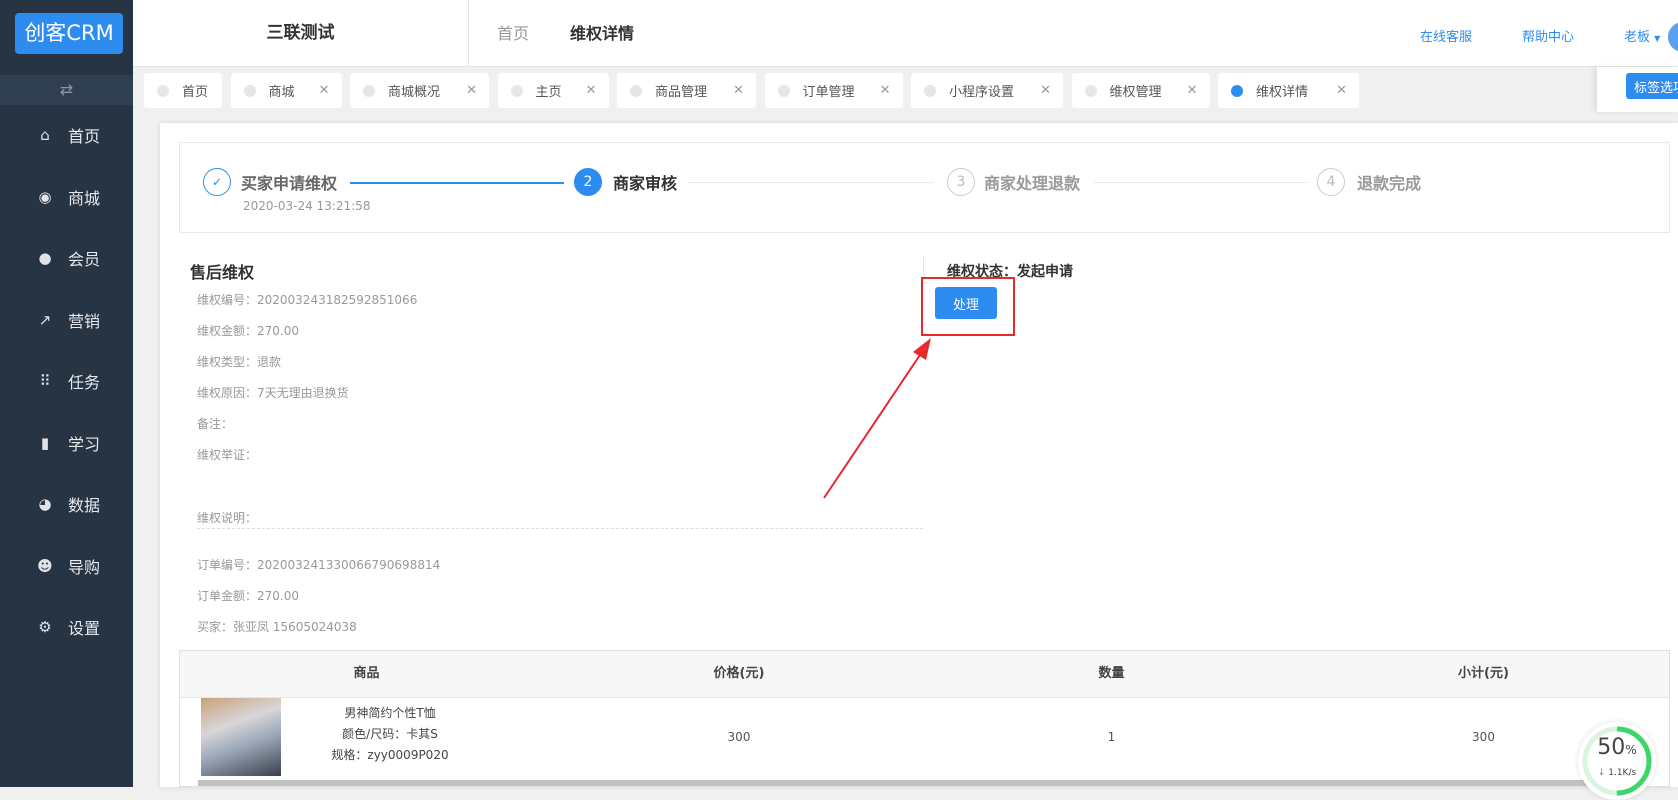 Image resolution: width=1678 pixels, height=800 pixels. I want to click on tab-2: 商城概况 ✕, so click(419, 90).